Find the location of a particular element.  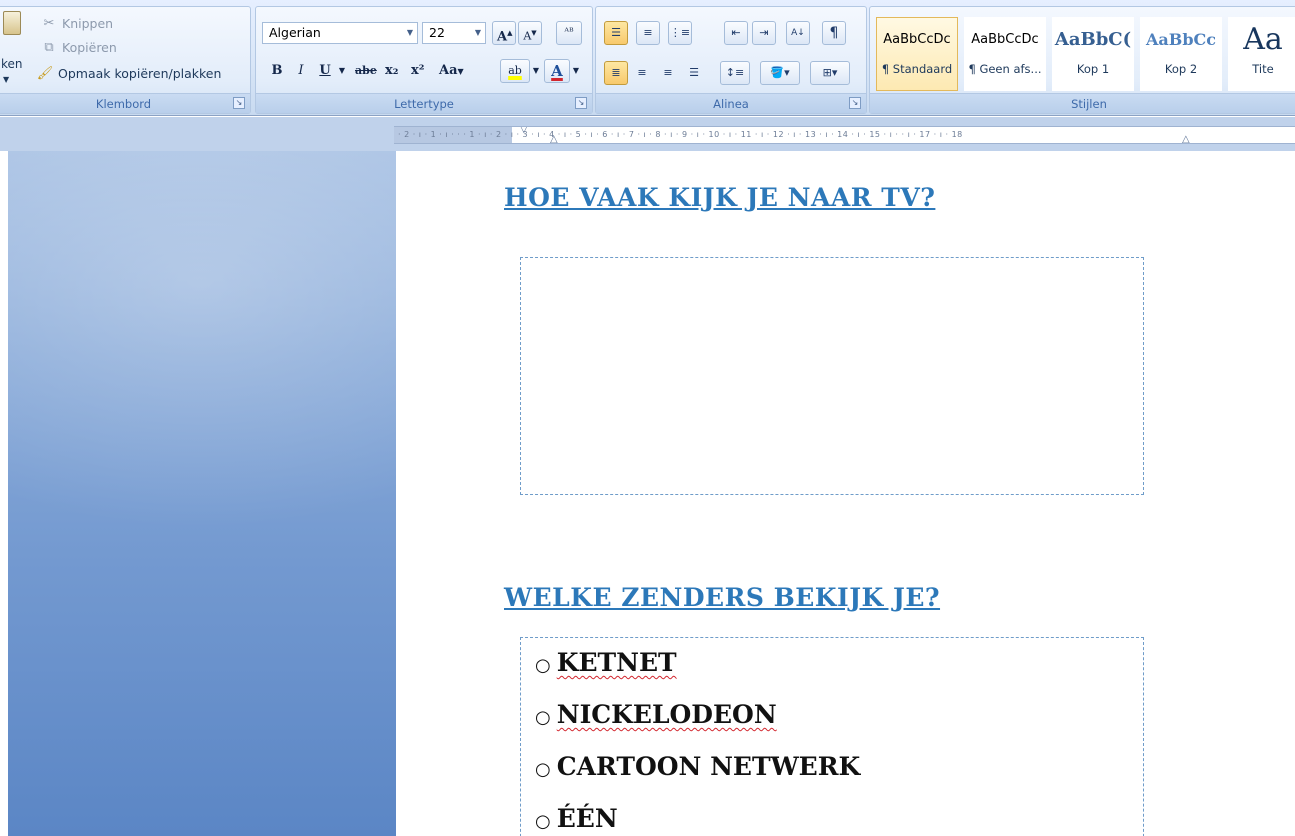

heading-tv-frequency: HOE VAAK KIJK JE NAAR TV? is located at coordinates (719, 197).